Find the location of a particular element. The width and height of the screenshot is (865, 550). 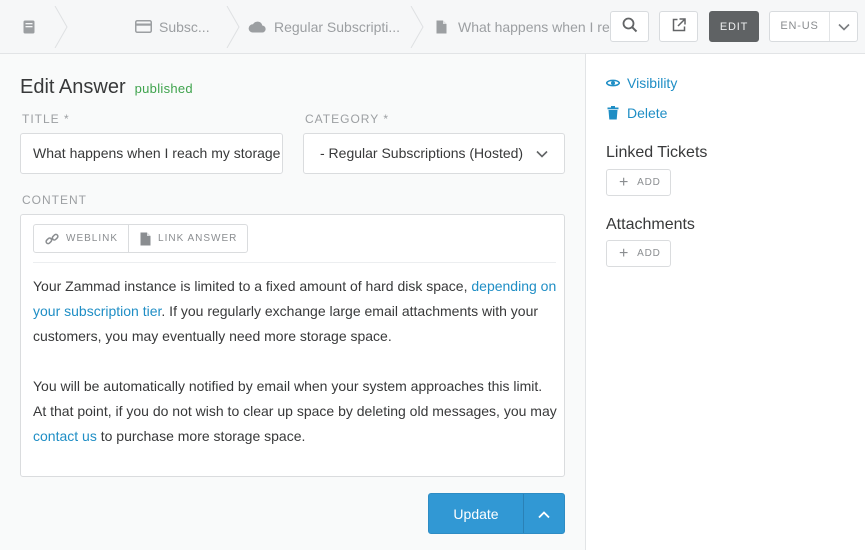

add-attachment-button: + ADD is located at coordinates (638, 253).